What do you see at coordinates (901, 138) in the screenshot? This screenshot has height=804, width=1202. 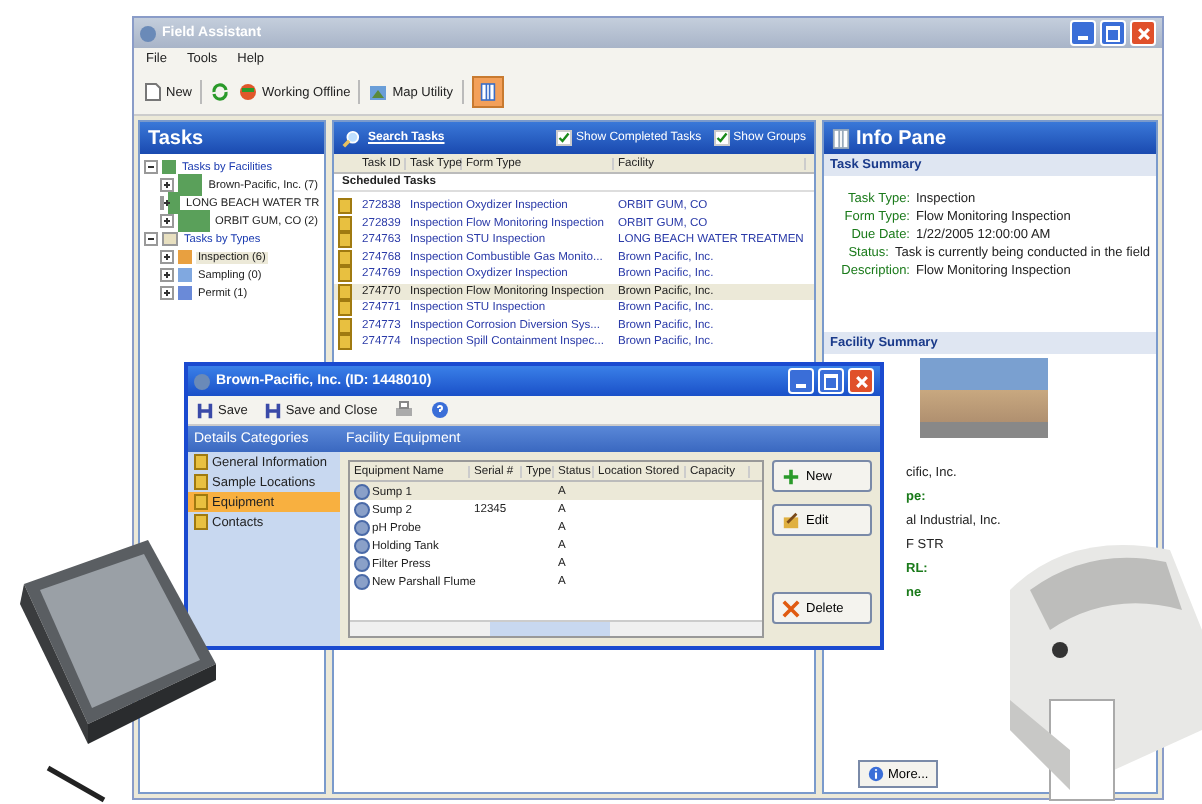 I see `info-pane-title: Info Pane` at bounding box center [901, 138].